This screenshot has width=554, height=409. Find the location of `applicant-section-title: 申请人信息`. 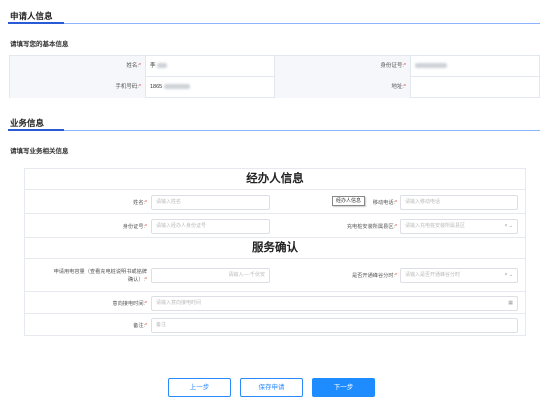

applicant-section-title: 申请人信息 is located at coordinates (31, 16).